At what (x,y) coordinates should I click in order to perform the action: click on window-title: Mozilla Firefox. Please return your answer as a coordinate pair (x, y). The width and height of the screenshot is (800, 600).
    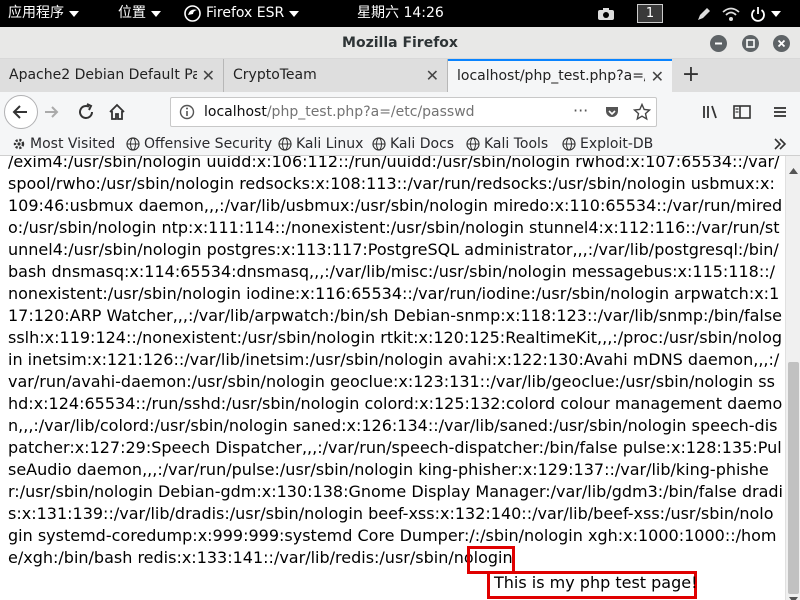
    Looking at the image, I should click on (400, 43).